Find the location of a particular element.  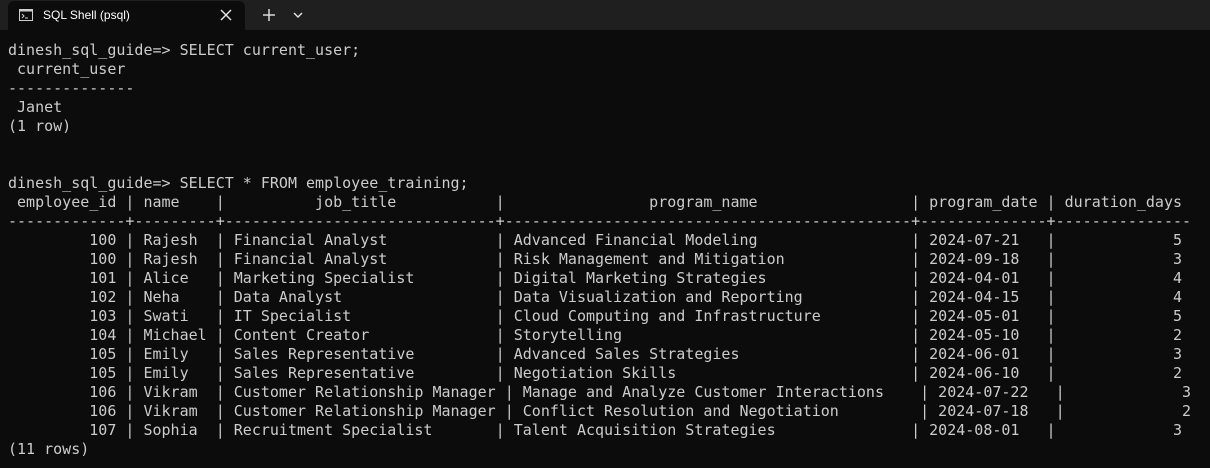

tab-strip: SQL Shell (psql) is located at coordinates (605, 15).